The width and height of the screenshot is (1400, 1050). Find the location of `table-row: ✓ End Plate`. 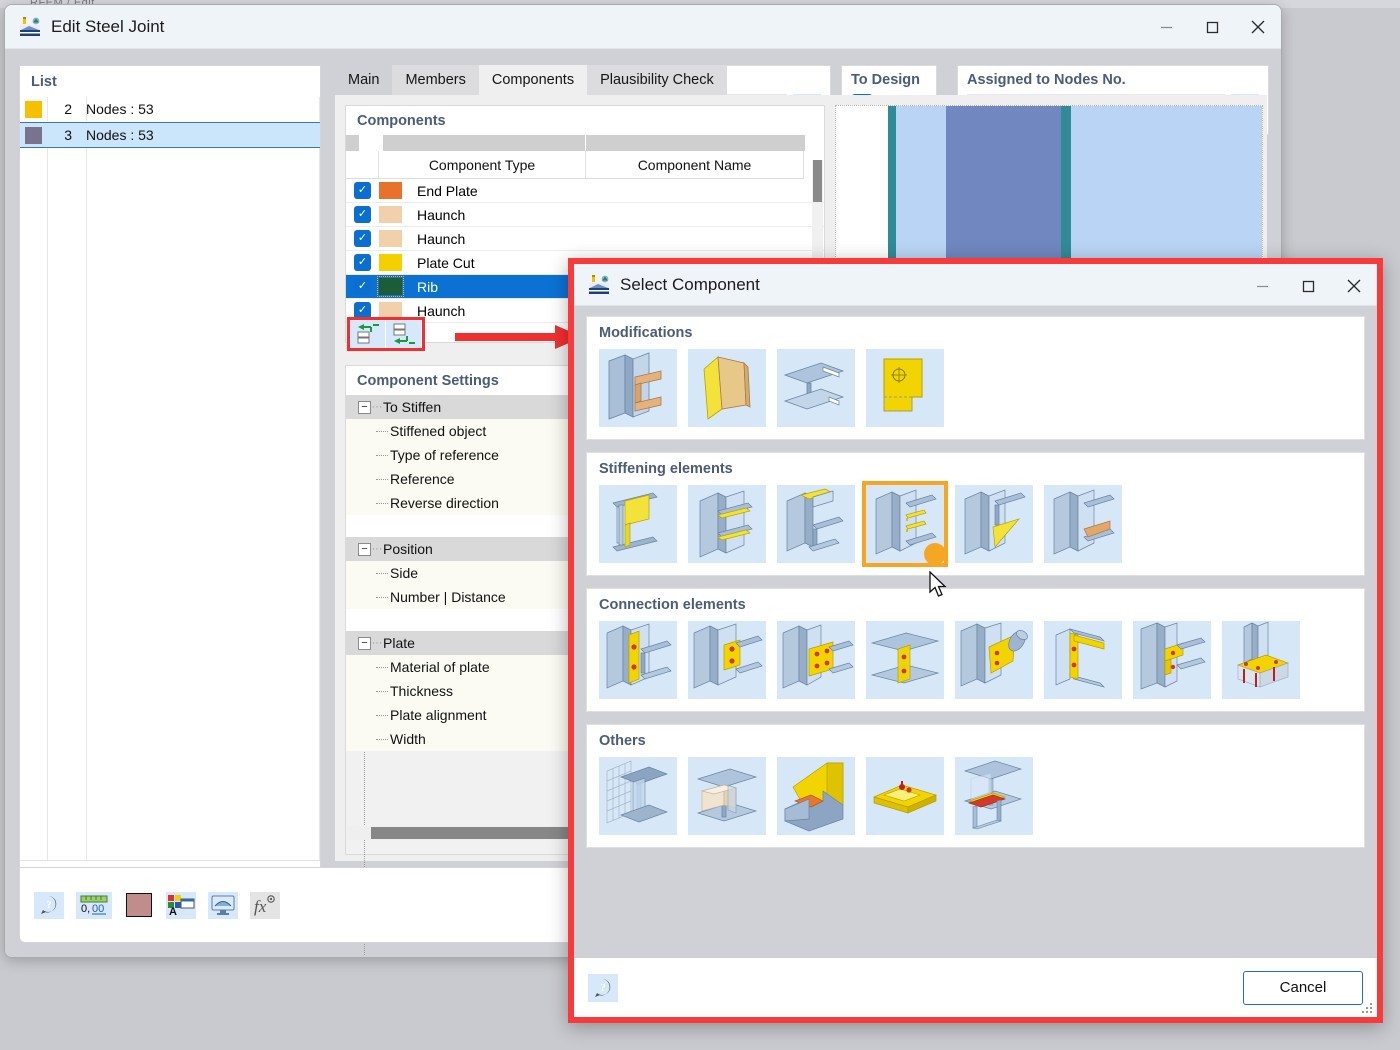

table-row: ✓ End Plate is located at coordinates (585, 191).